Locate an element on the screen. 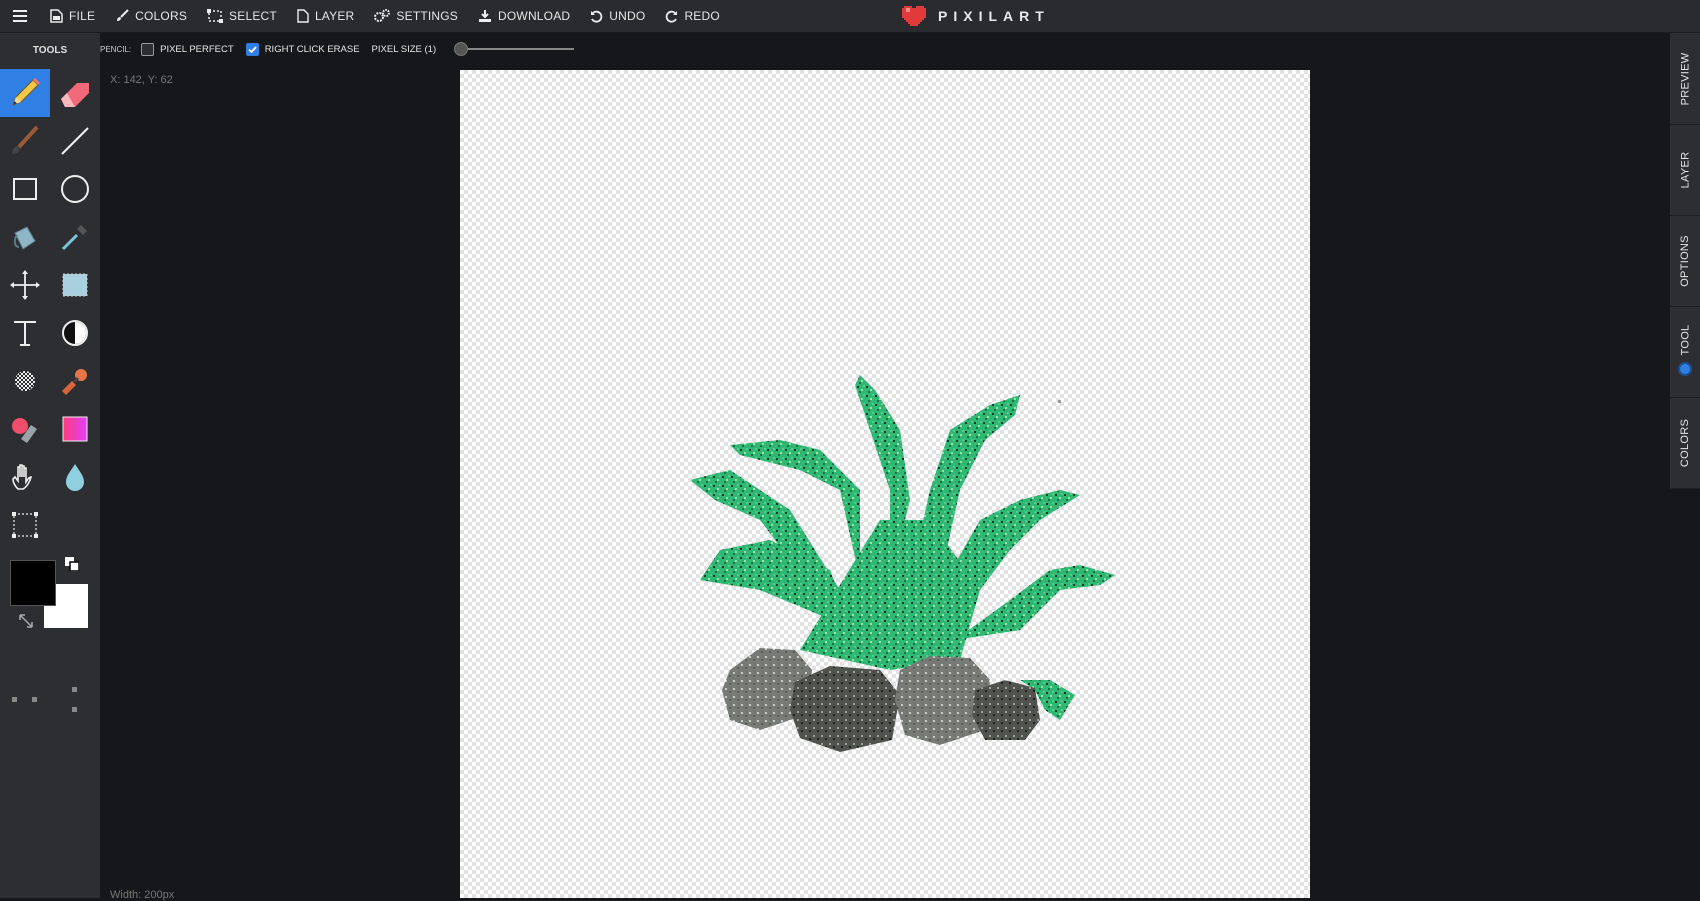 This screenshot has height=901, width=1700. pixel-size-label: PIXEL SIZE (1) is located at coordinates (404, 49).